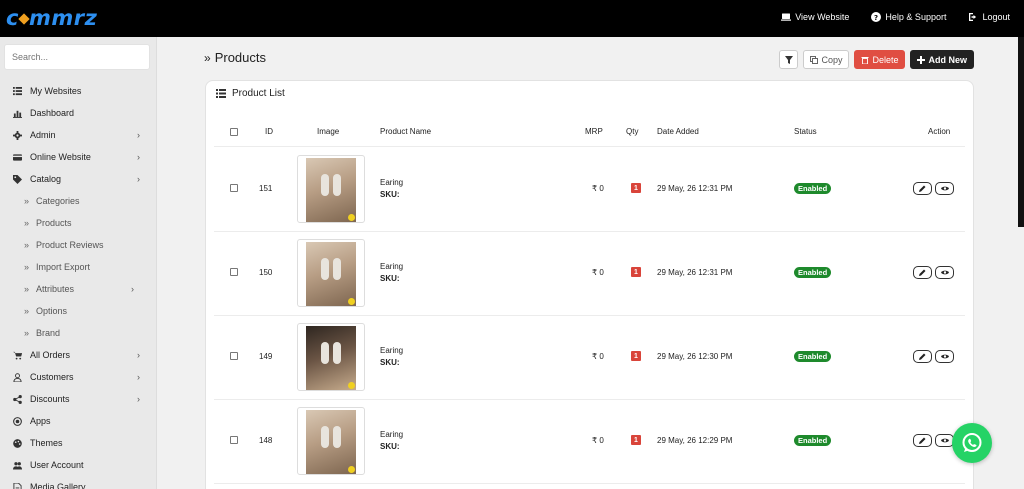 The width and height of the screenshot is (1024, 489). I want to click on product-image, so click(331, 358).